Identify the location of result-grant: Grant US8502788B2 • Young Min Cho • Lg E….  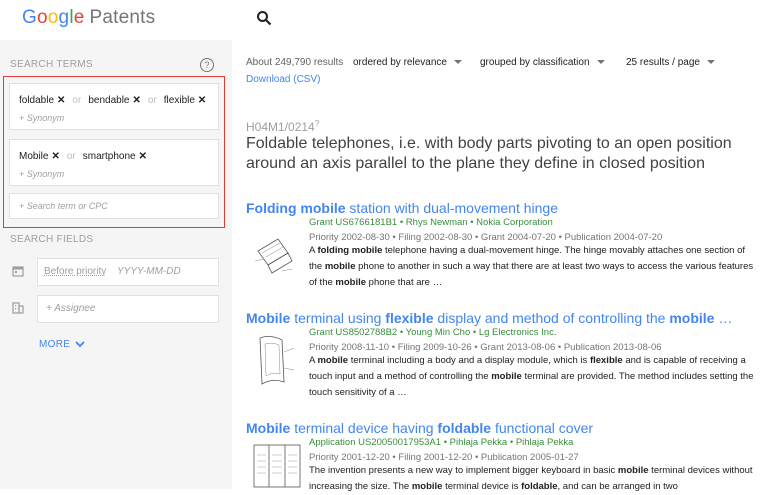
(432, 332).